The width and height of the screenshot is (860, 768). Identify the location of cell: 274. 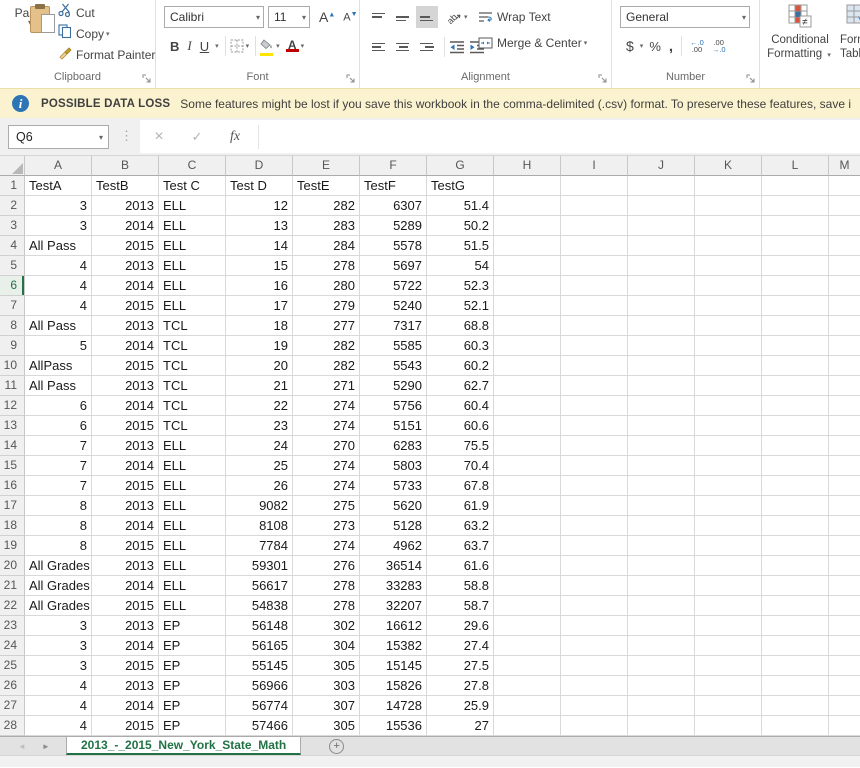
(326, 466).